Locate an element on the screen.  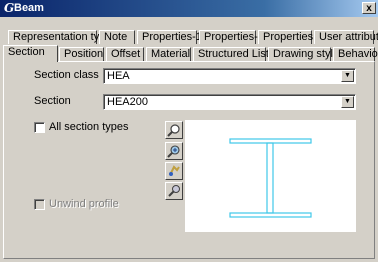
tab-properties-3: Properties 3 is located at coordinates (290, 37).